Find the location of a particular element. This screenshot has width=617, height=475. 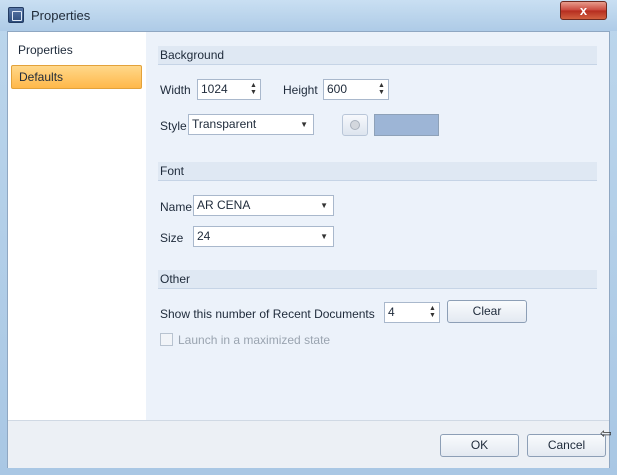

background-color-swatch is located at coordinates (406, 125).